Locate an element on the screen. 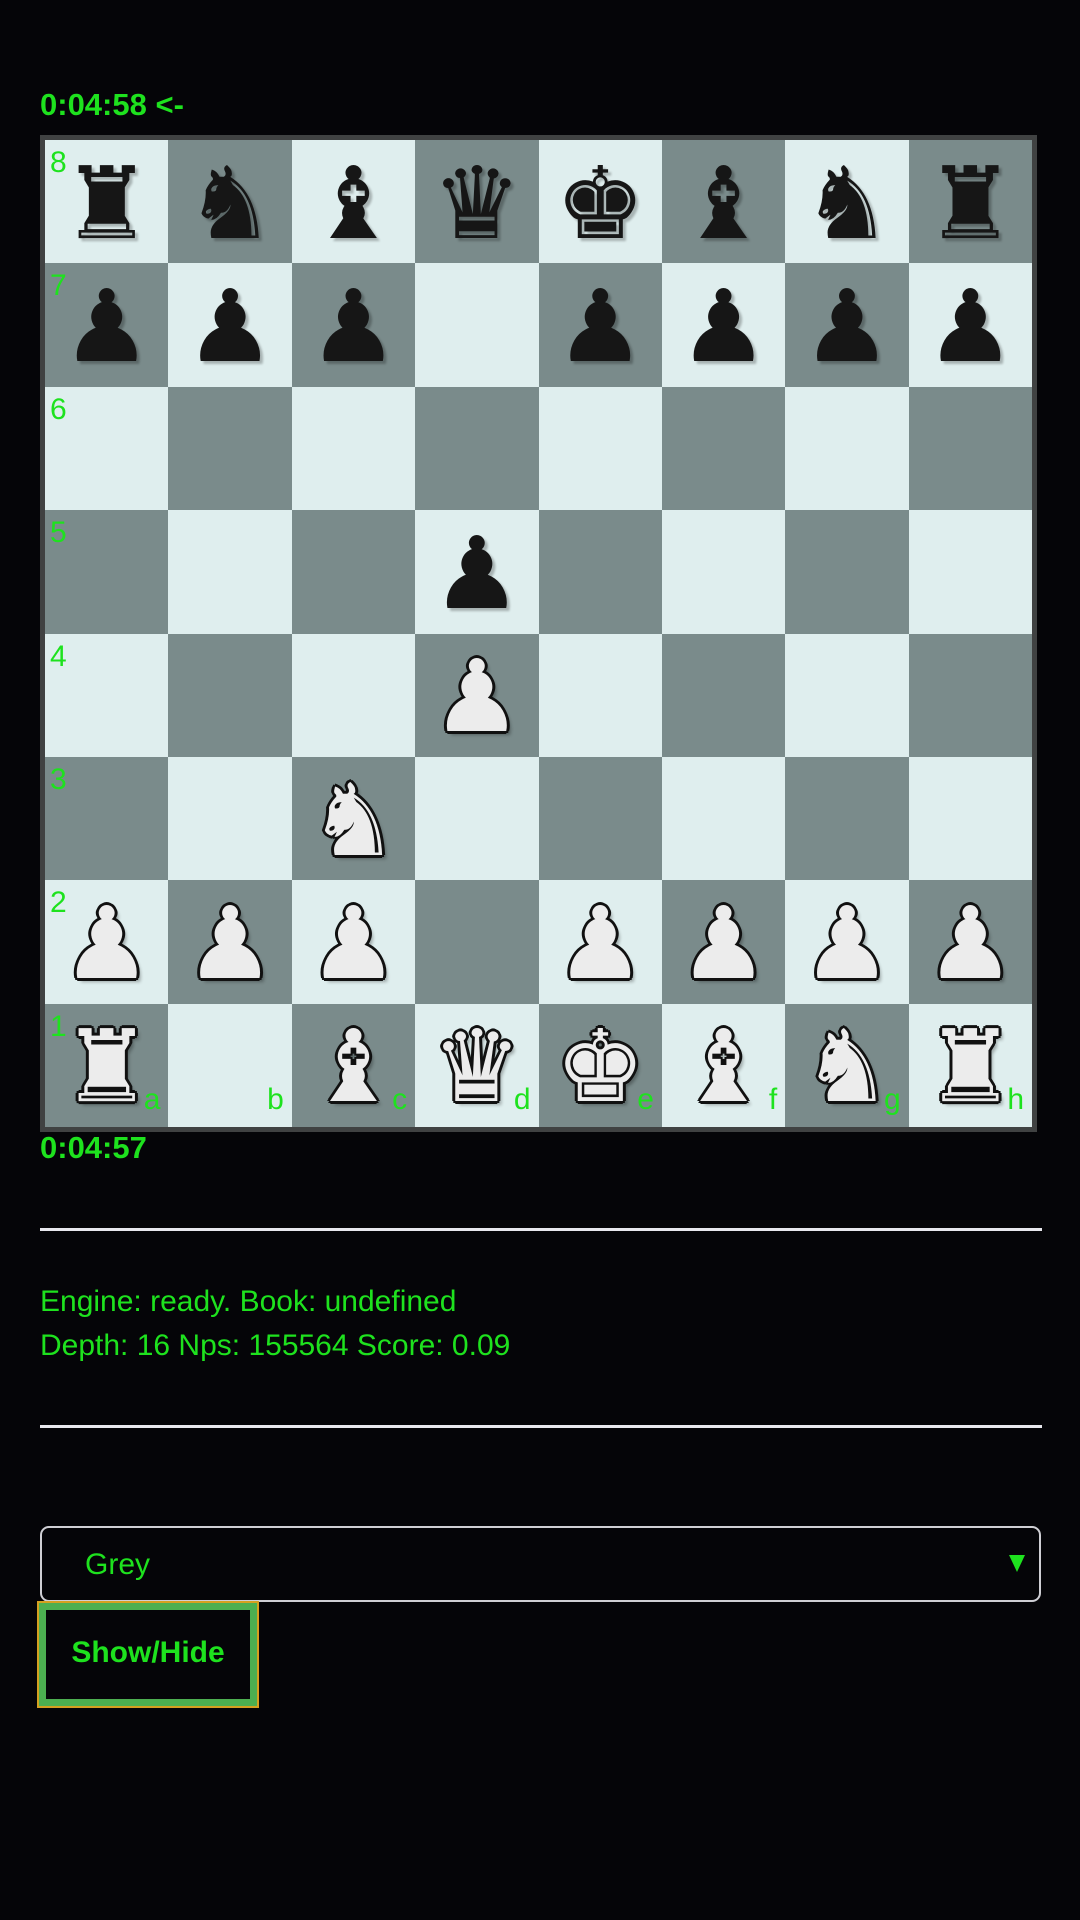 This screenshot has height=1920, width=1080. square-e3 is located at coordinates (600, 818).